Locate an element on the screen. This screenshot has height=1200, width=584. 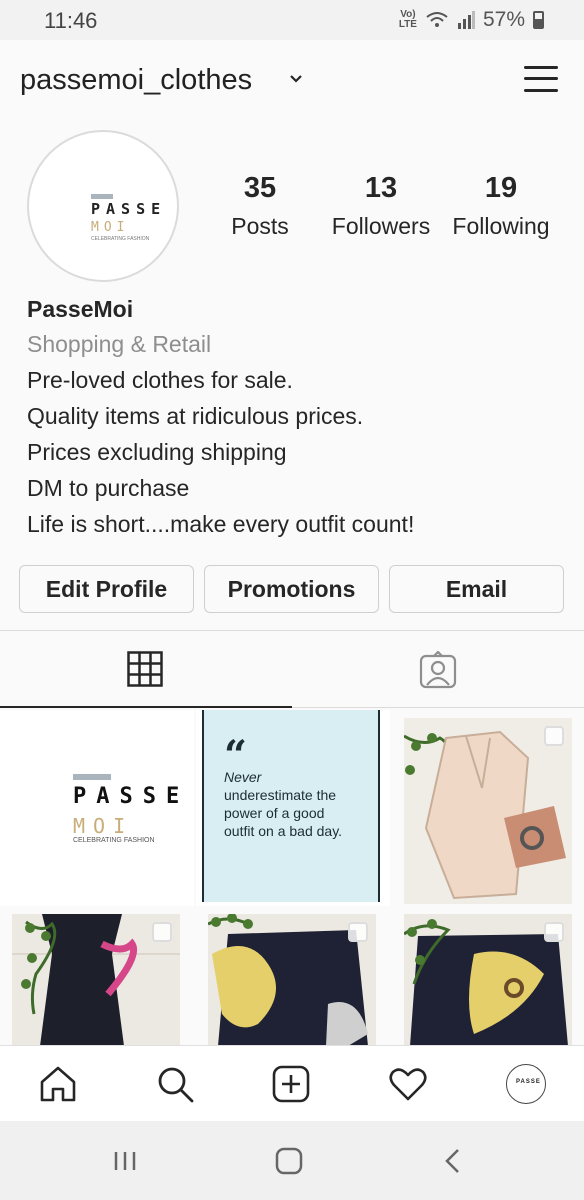
status-time: 11:46 is located at coordinates (71, 20).